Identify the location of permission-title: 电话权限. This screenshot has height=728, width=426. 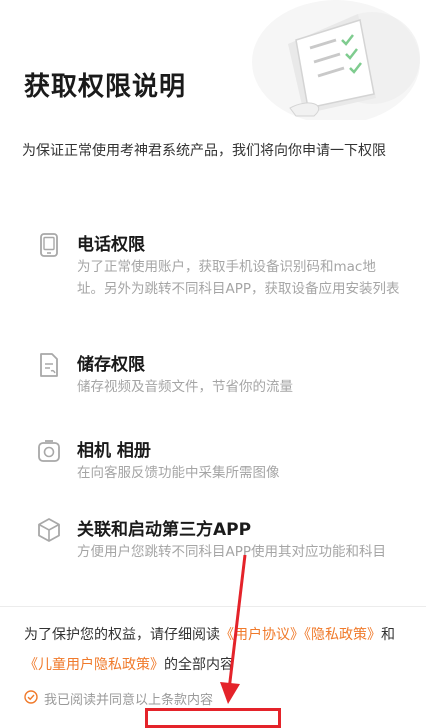
(111, 245).